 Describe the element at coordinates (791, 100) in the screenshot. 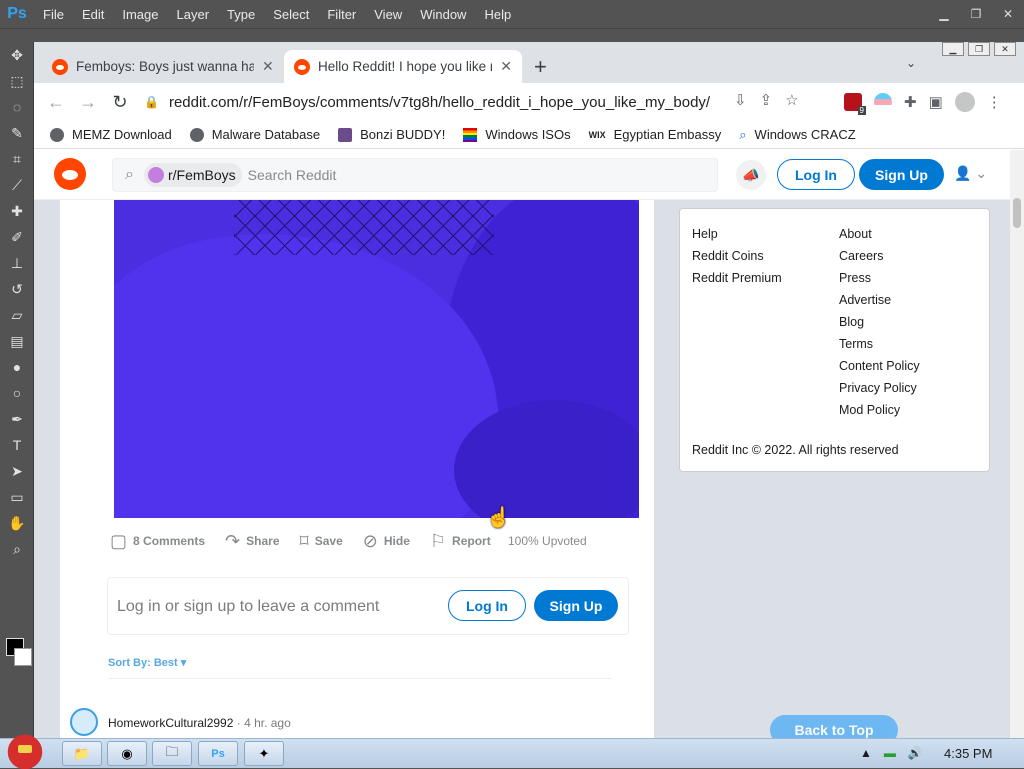

I see `bookmark-star-icon: ☆` at that location.